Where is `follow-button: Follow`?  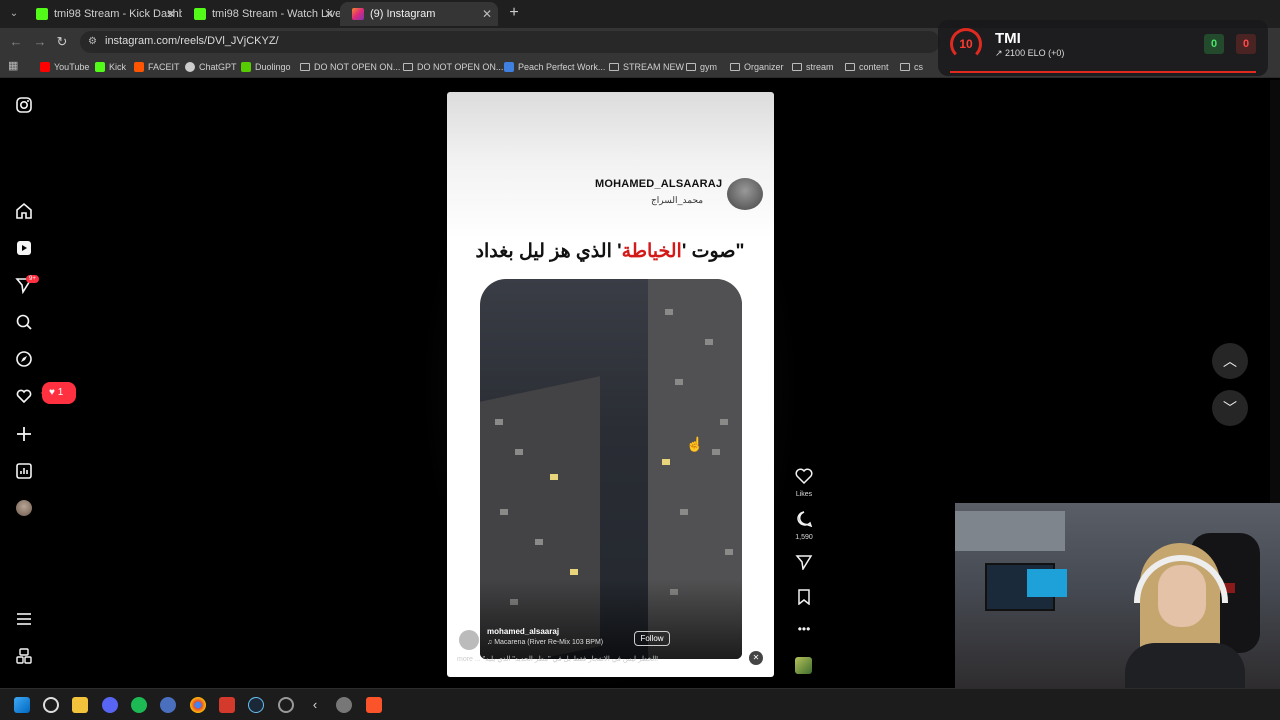
follow-button: Follow is located at coordinates (652, 638).